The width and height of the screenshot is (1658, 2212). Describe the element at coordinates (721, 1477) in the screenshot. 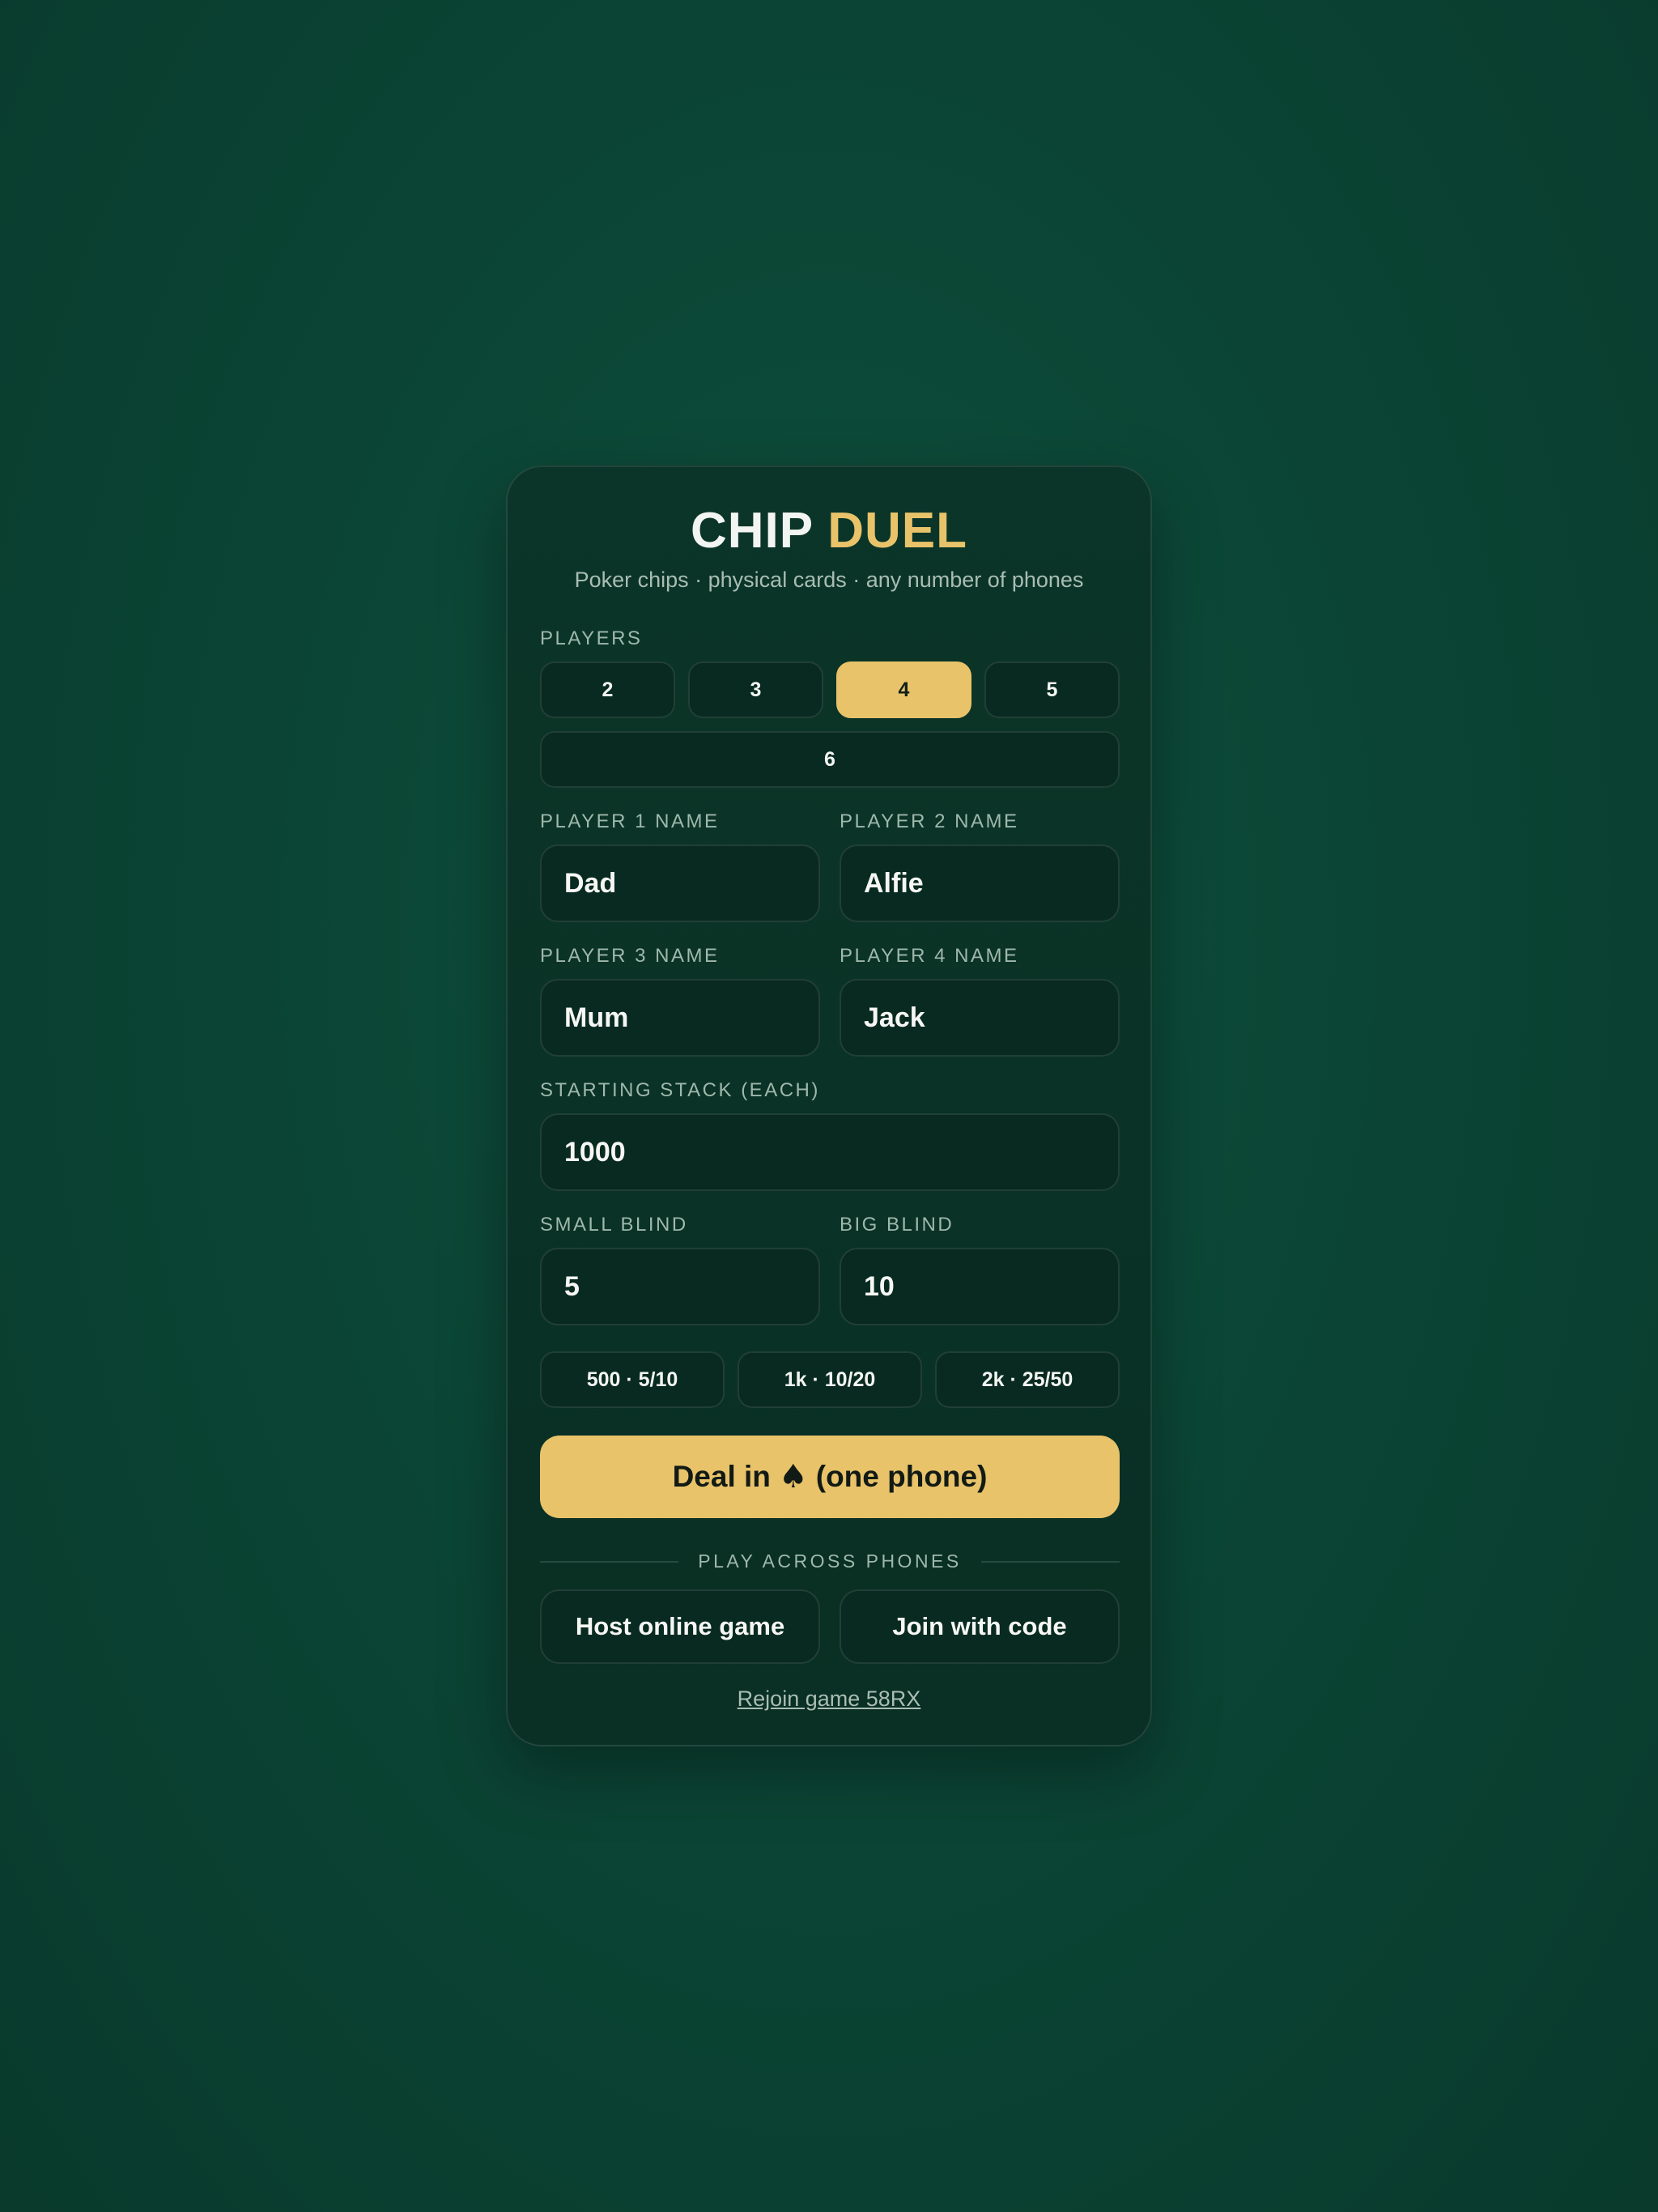

I see `deal-in-label: Deal in` at that location.